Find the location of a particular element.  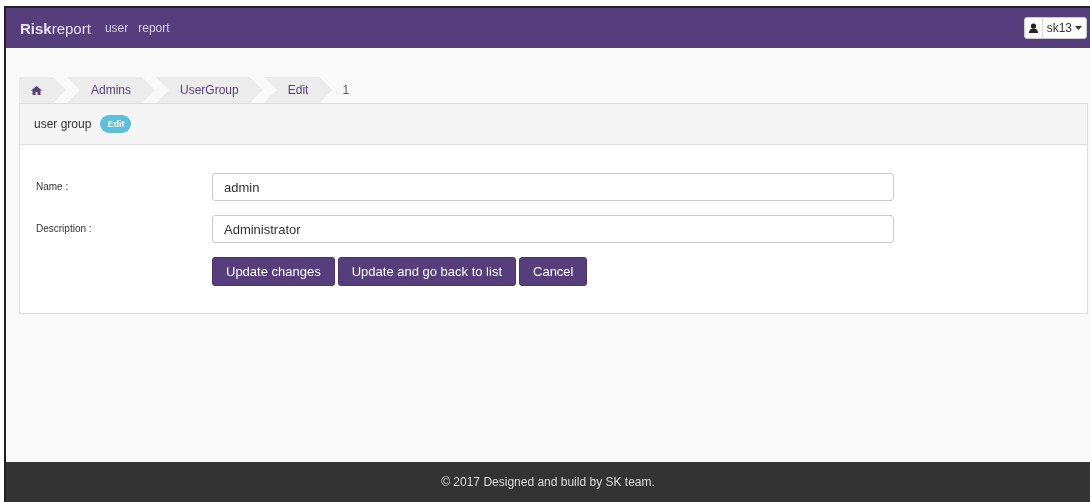

user-menu-button: sk13 is located at coordinates (1055, 28).